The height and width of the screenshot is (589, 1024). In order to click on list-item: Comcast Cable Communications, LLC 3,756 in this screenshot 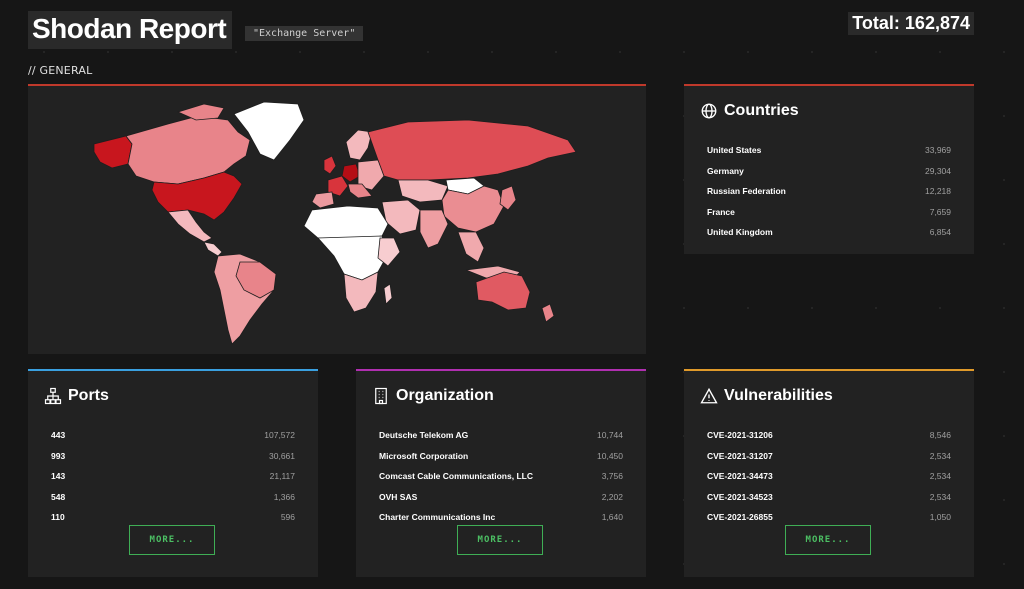, I will do `click(501, 476)`.